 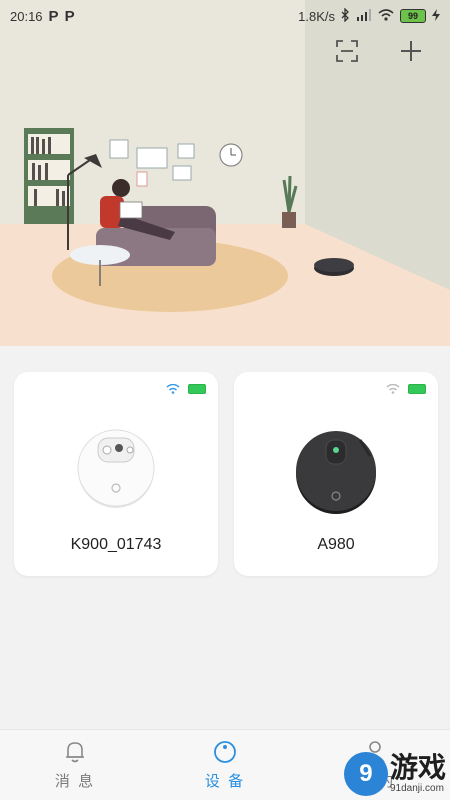 I want to click on watermark-title: 游戏, so click(x=417, y=767).